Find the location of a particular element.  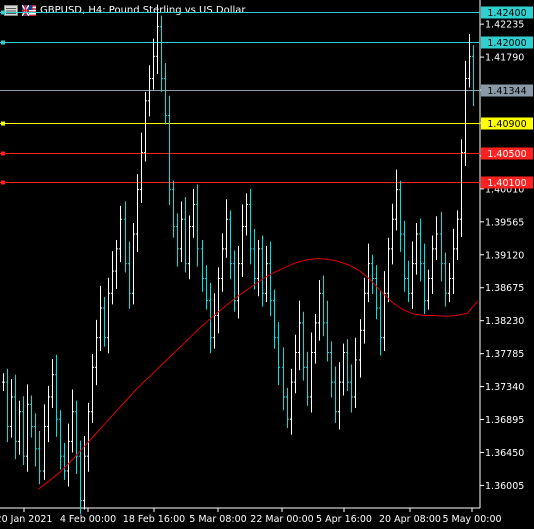

price-tag-label: 1.40500 is located at coordinates (506, 154).